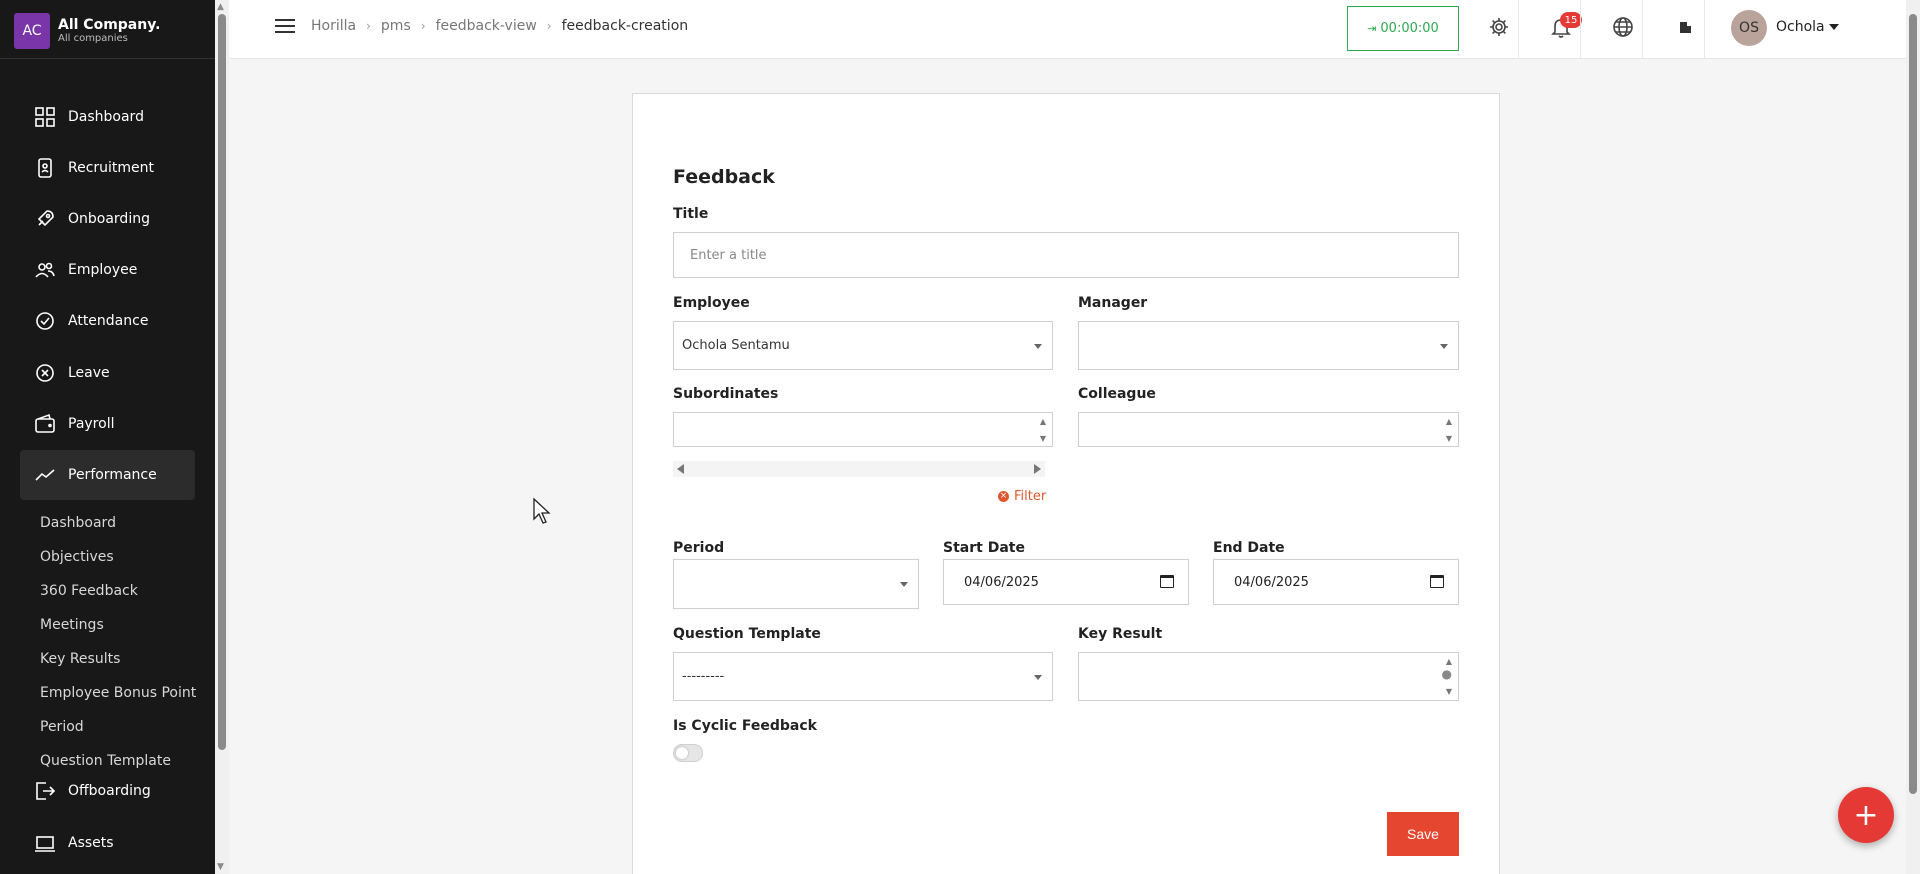 This screenshot has width=1920, height=874. I want to click on sidebar-item-label: Offboarding, so click(109, 791).